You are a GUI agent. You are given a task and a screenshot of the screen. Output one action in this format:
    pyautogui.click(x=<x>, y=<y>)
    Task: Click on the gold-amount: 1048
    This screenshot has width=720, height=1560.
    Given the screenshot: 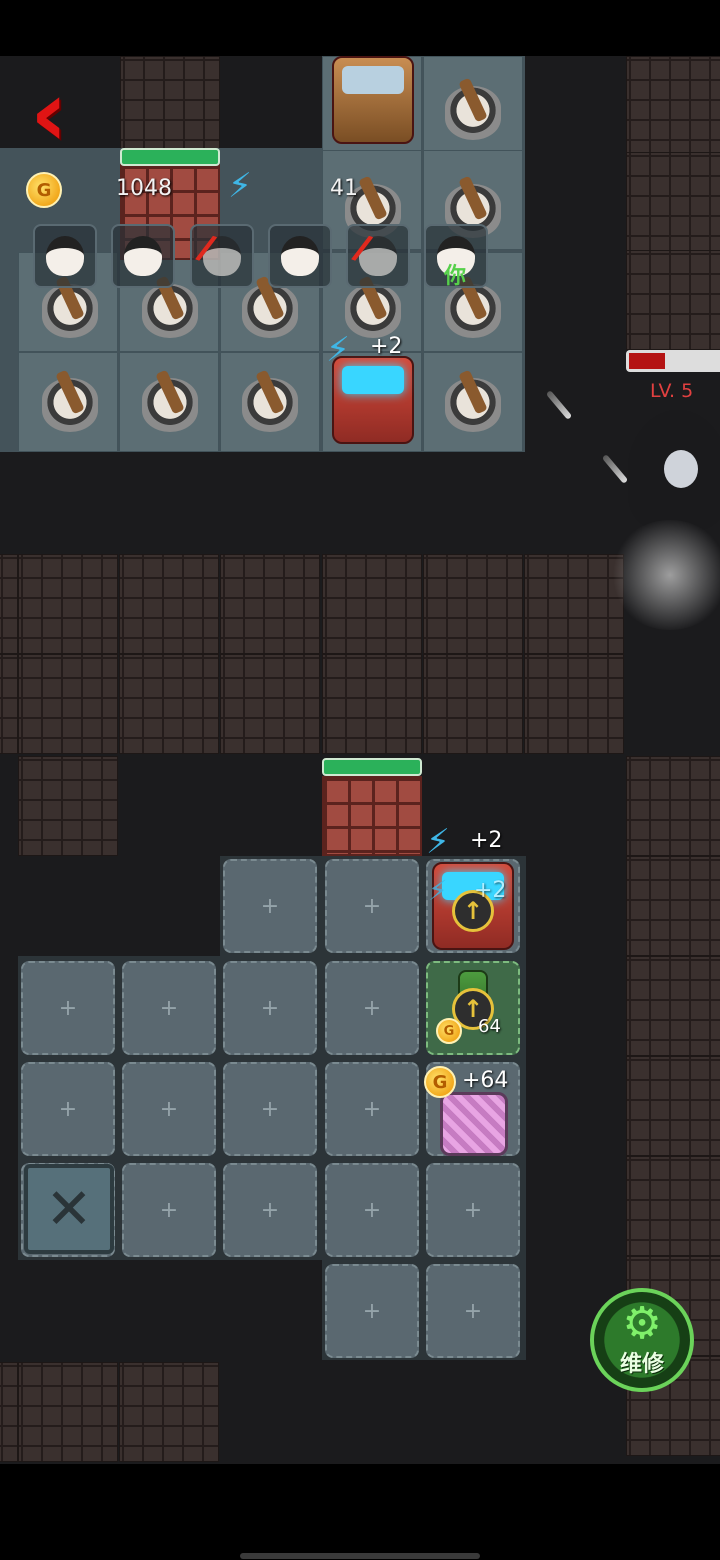 What is the action you would take?
    pyautogui.click(x=144, y=188)
    